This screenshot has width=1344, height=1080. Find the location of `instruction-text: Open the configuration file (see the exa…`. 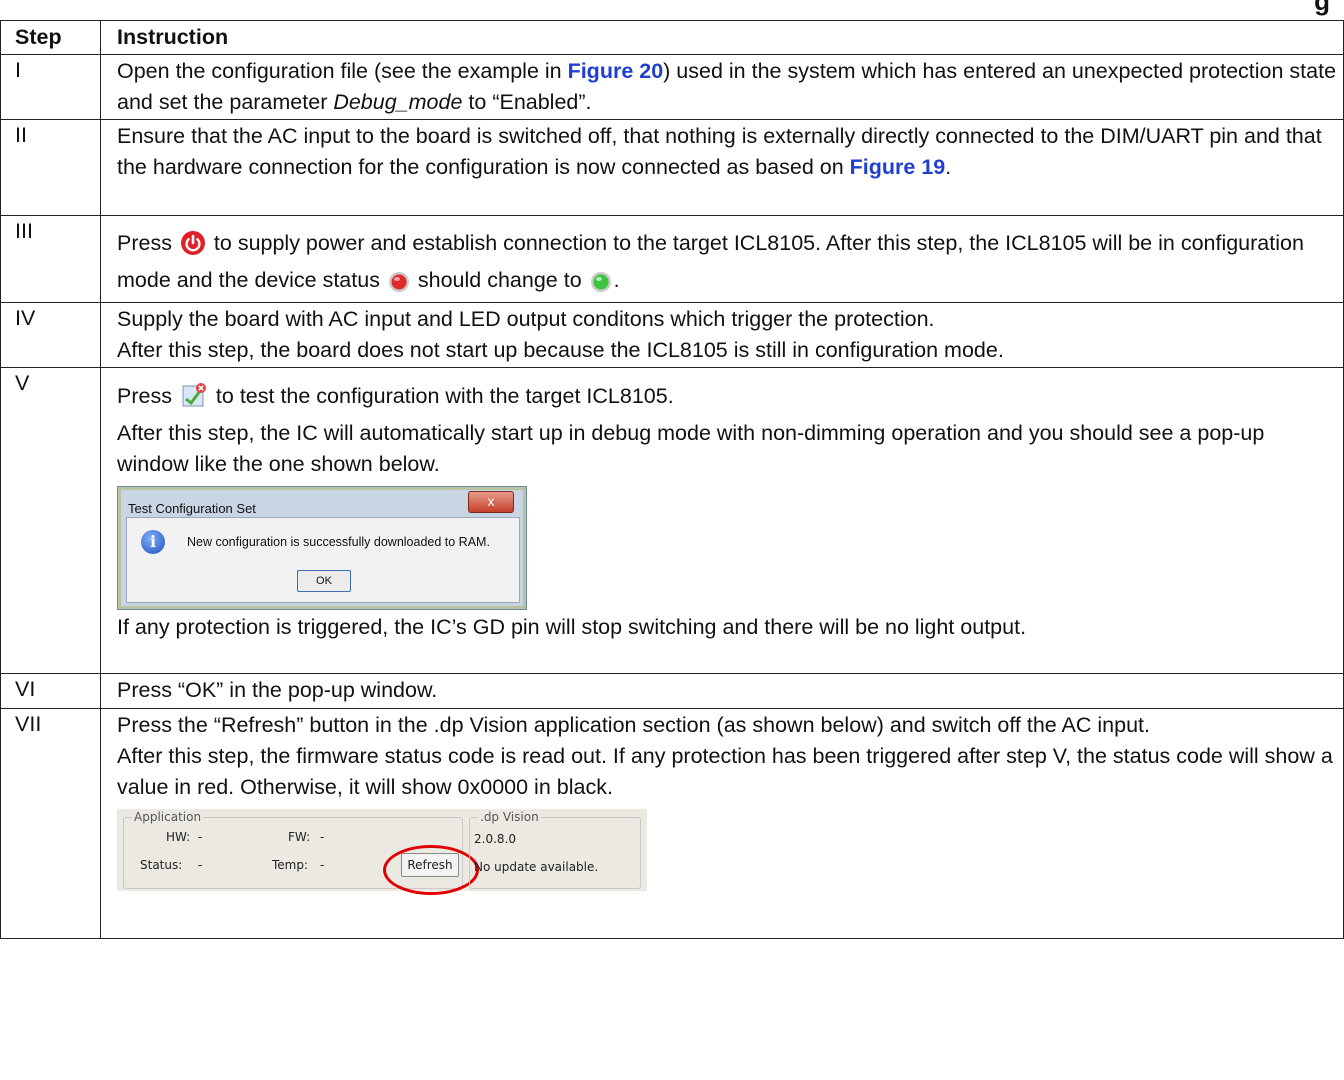

instruction-text: Open the configuration file (see the exa… is located at coordinates (342, 71).